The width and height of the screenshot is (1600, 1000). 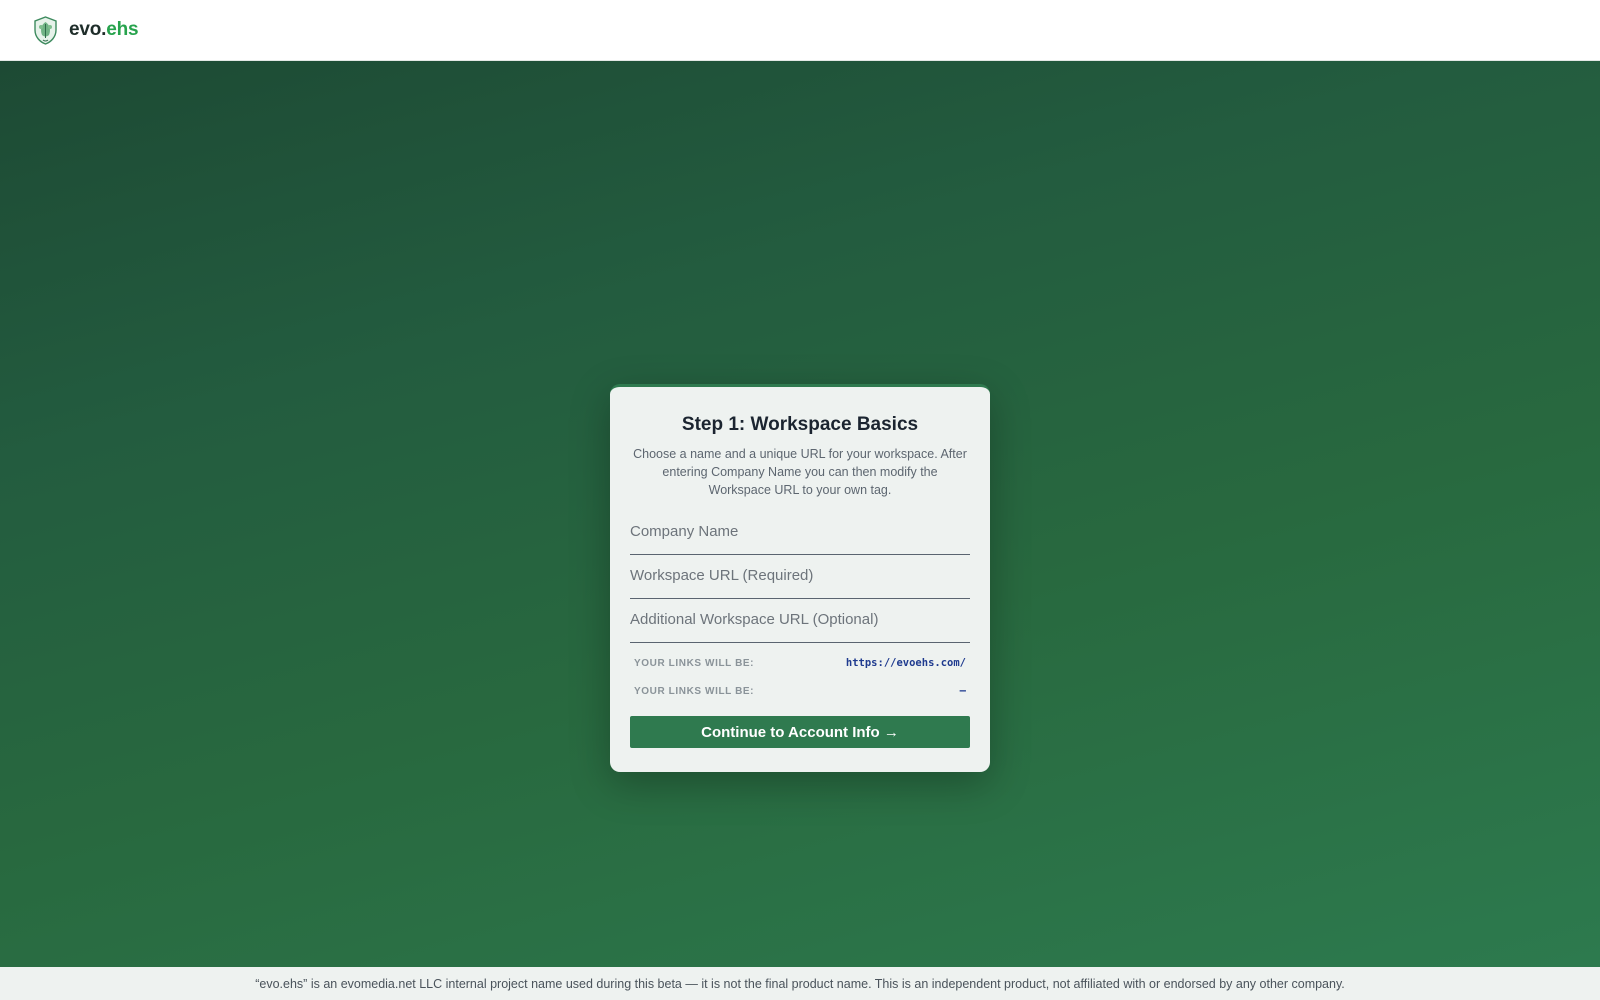 I want to click on workspace-url-input, so click(x=800, y=580).